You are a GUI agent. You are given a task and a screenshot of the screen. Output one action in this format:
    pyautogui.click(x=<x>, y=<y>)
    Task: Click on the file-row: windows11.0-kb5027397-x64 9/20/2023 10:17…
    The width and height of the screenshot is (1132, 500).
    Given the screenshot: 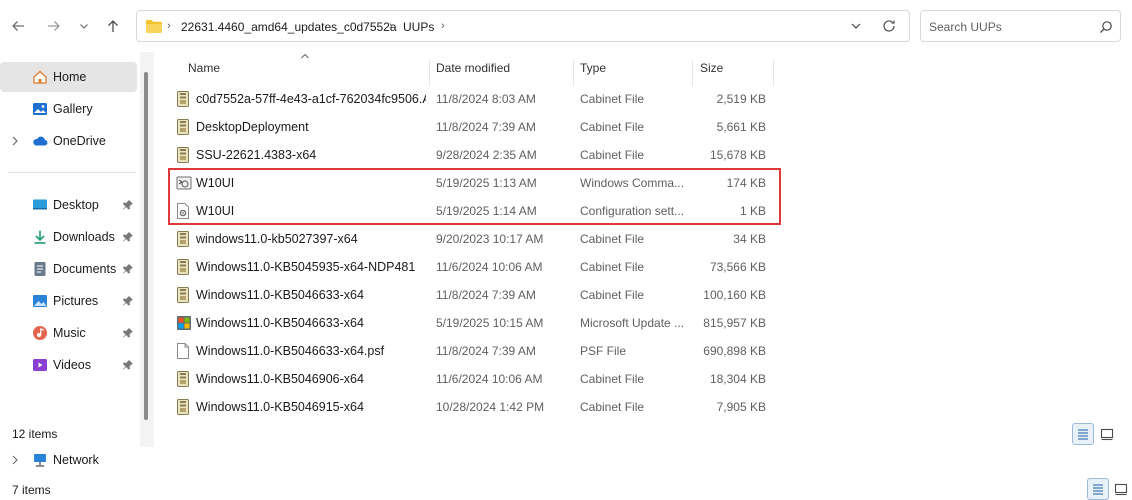 What is the action you would take?
    pyautogui.click(x=475, y=239)
    